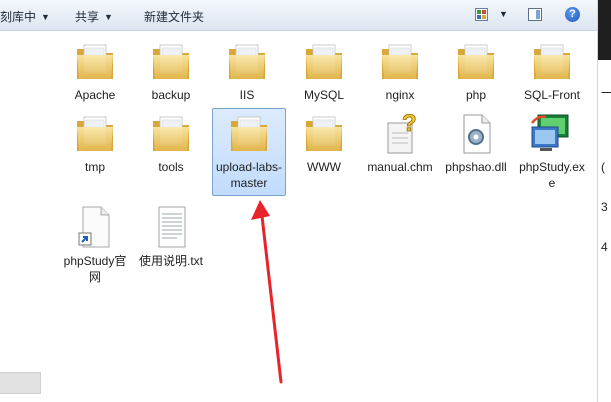  I want to click on text-file-icon, so click(172, 227).